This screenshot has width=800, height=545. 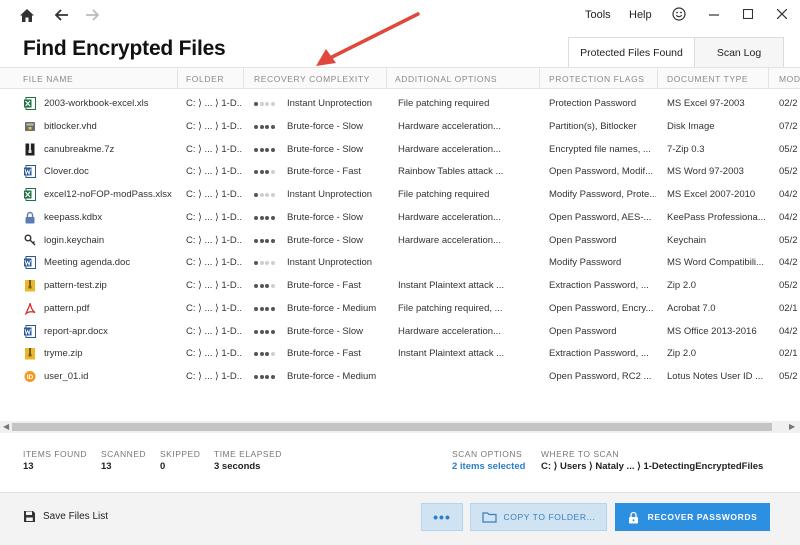 I want to click on save-files-list-button: Save Files List, so click(x=65, y=516).